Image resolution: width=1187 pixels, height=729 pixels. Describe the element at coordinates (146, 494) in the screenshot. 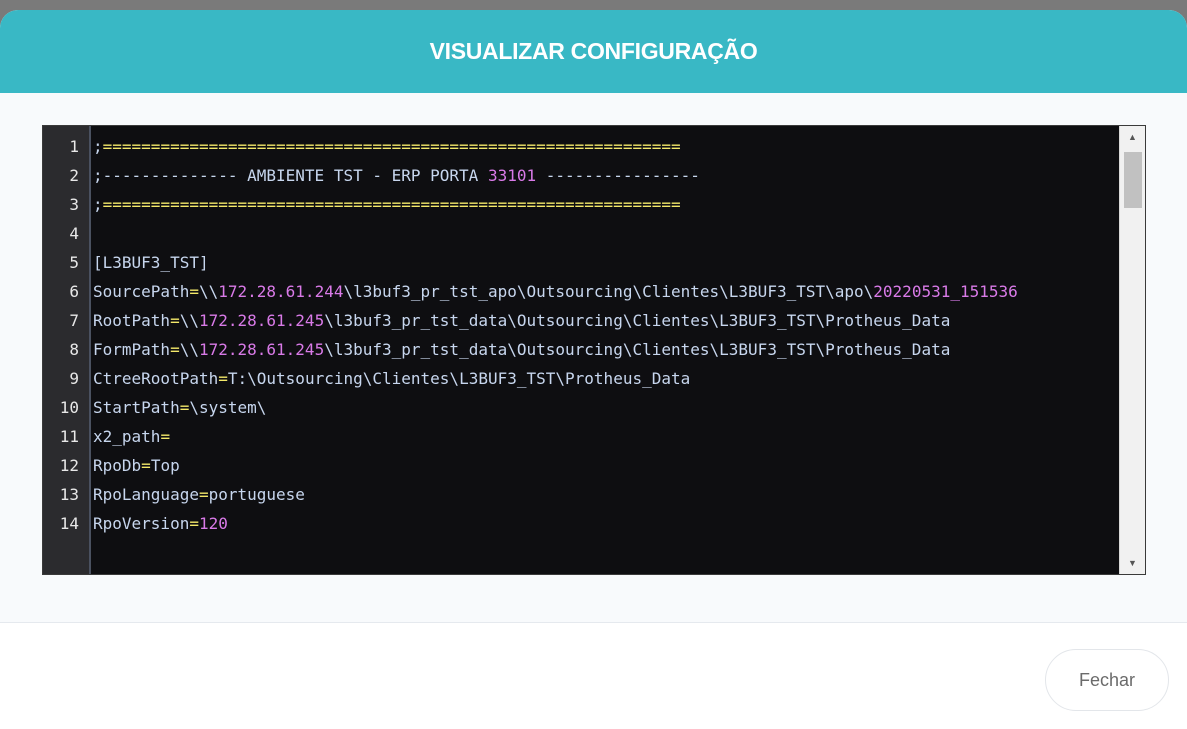

I see `code-token: RpoLanguage` at that location.